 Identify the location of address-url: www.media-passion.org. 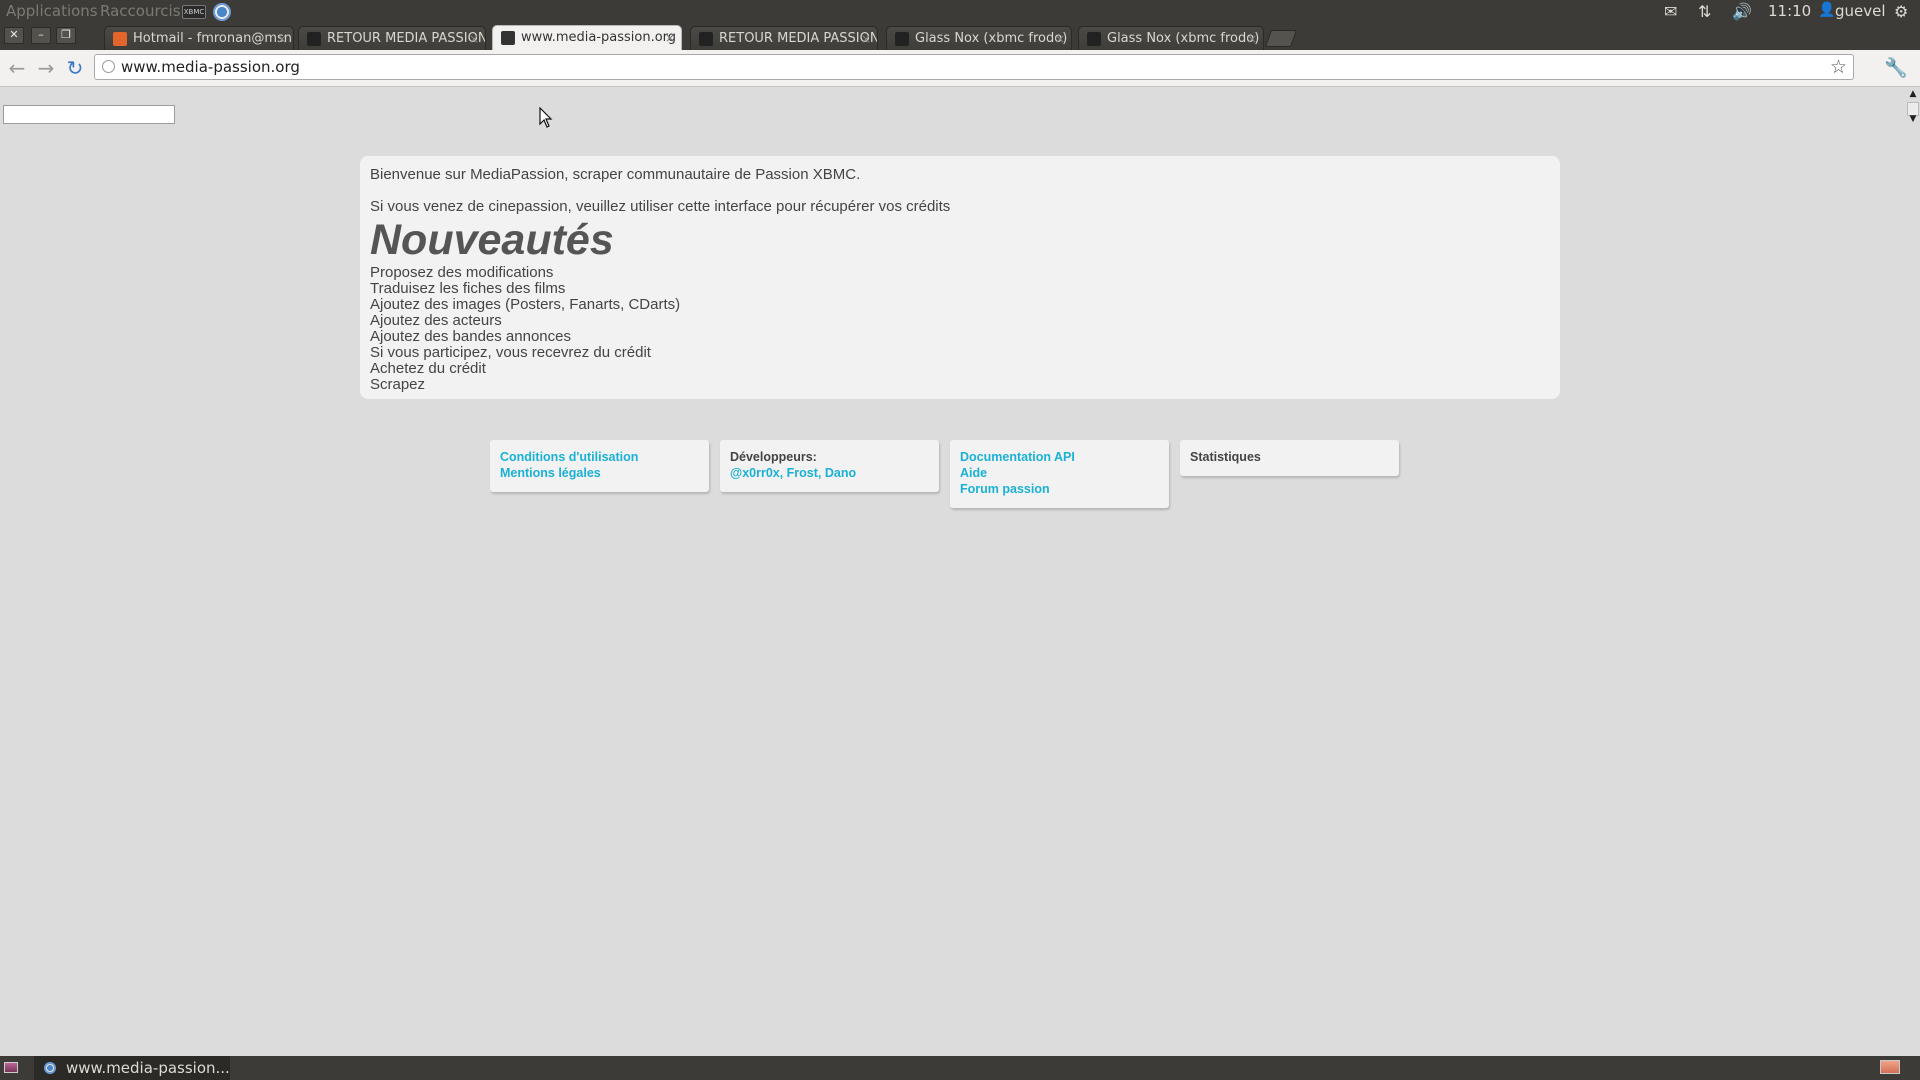
(210, 67).